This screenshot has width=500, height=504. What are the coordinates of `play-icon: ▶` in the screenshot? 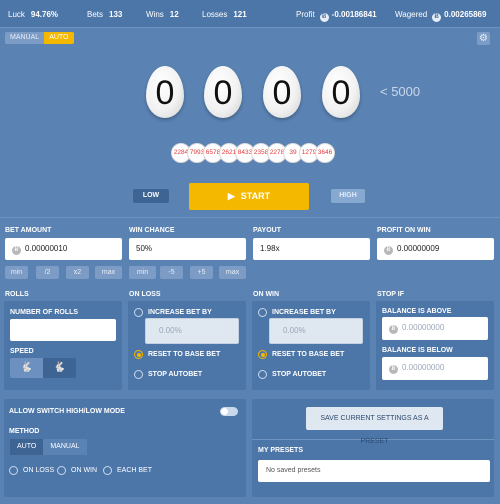 It's located at (231, 196).